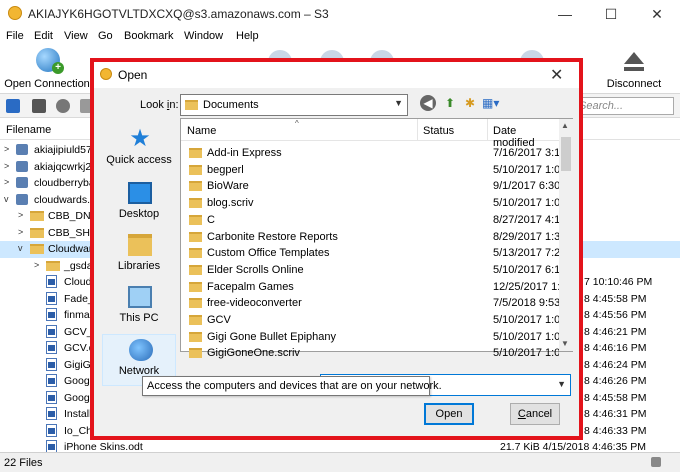 The height and width of the screenshot is (472, 680). Describe the element at coordinates (370, 237) in the screenshot. I see `file-row: Carbonite Restore Reports 8/29/2017 1:30` at that location.